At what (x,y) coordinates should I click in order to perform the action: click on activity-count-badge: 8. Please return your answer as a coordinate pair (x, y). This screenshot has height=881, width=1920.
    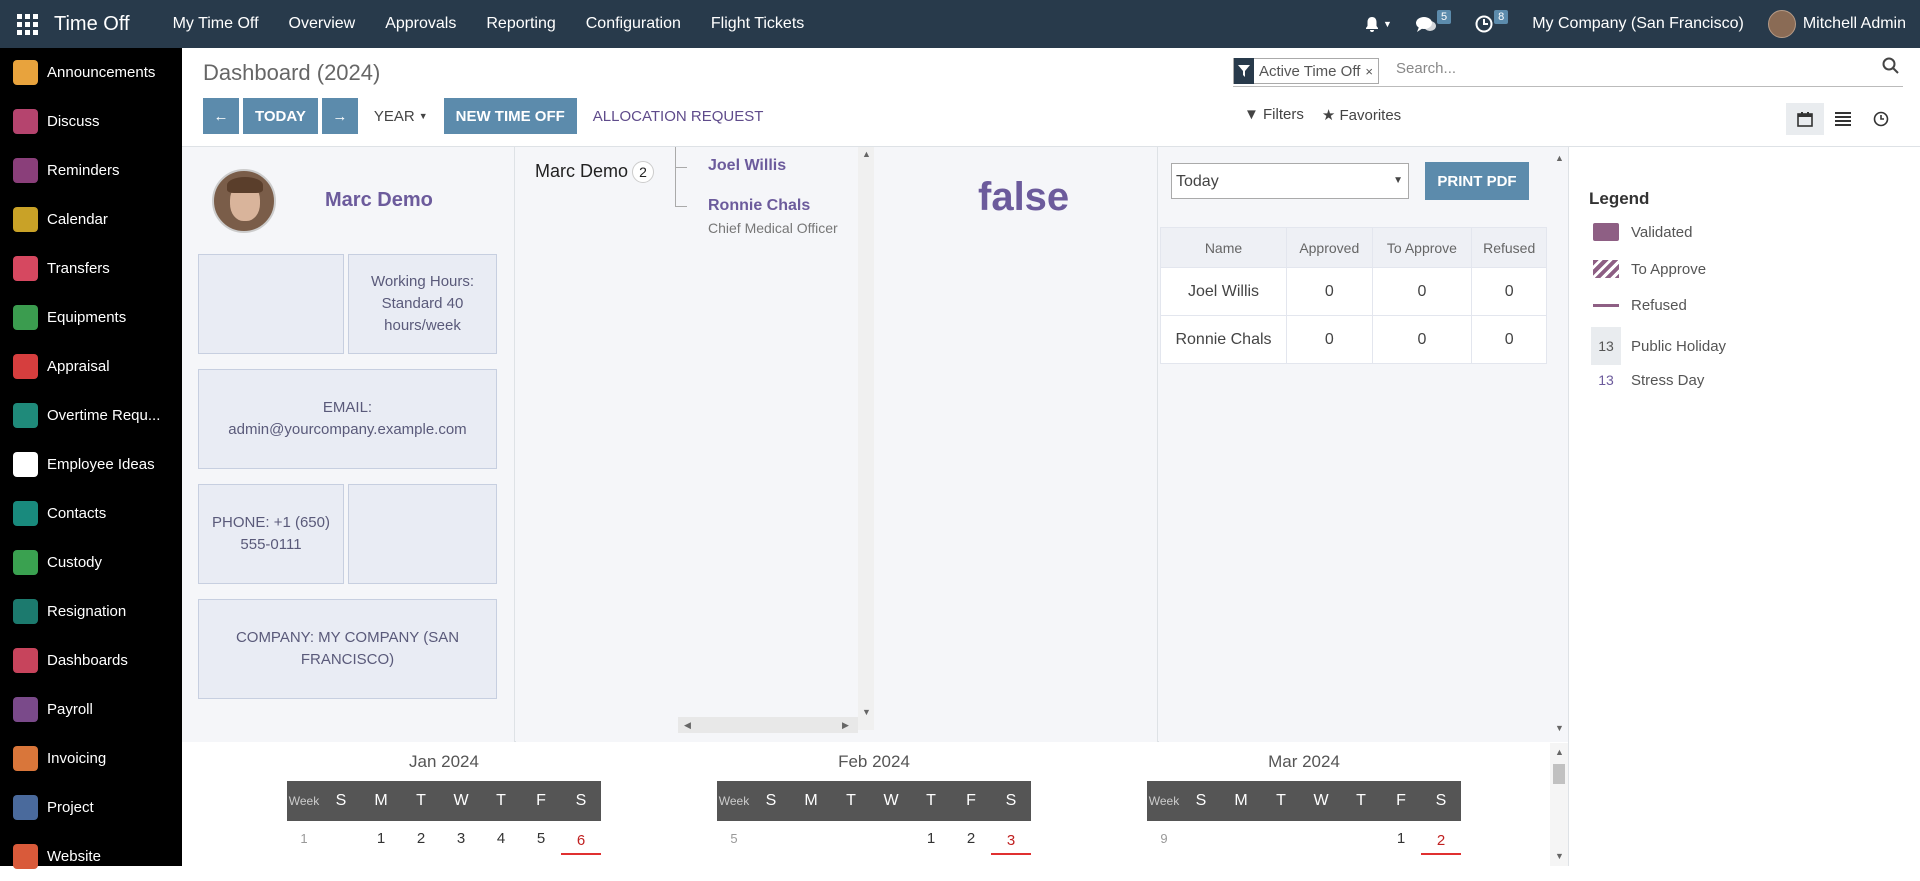
    Looking at the image, I should click on (1501, 17).